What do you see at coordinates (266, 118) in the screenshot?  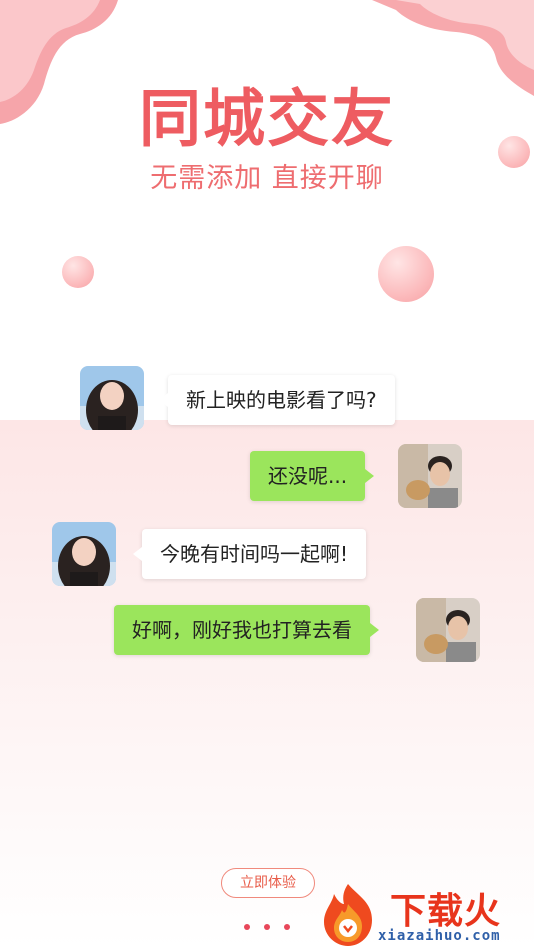 I see `page-title: 同城交友` at bounding box center [266, 118].